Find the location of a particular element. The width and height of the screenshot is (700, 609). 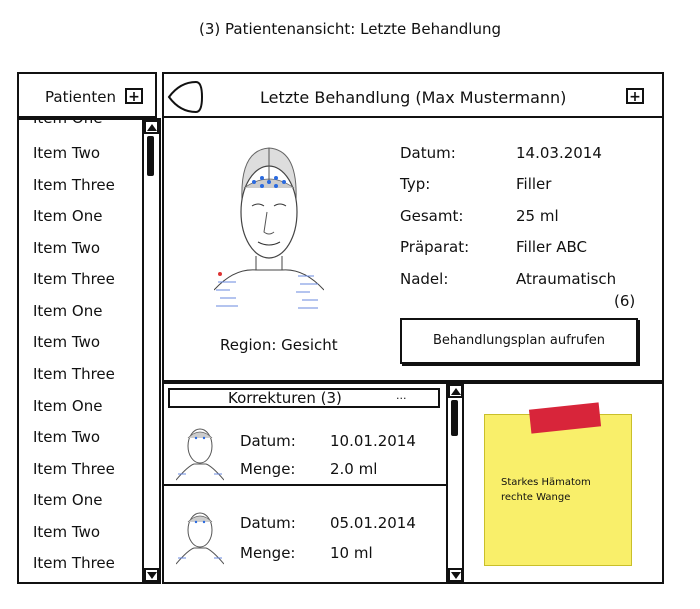

back-icon is located at coordinates (185, 97).